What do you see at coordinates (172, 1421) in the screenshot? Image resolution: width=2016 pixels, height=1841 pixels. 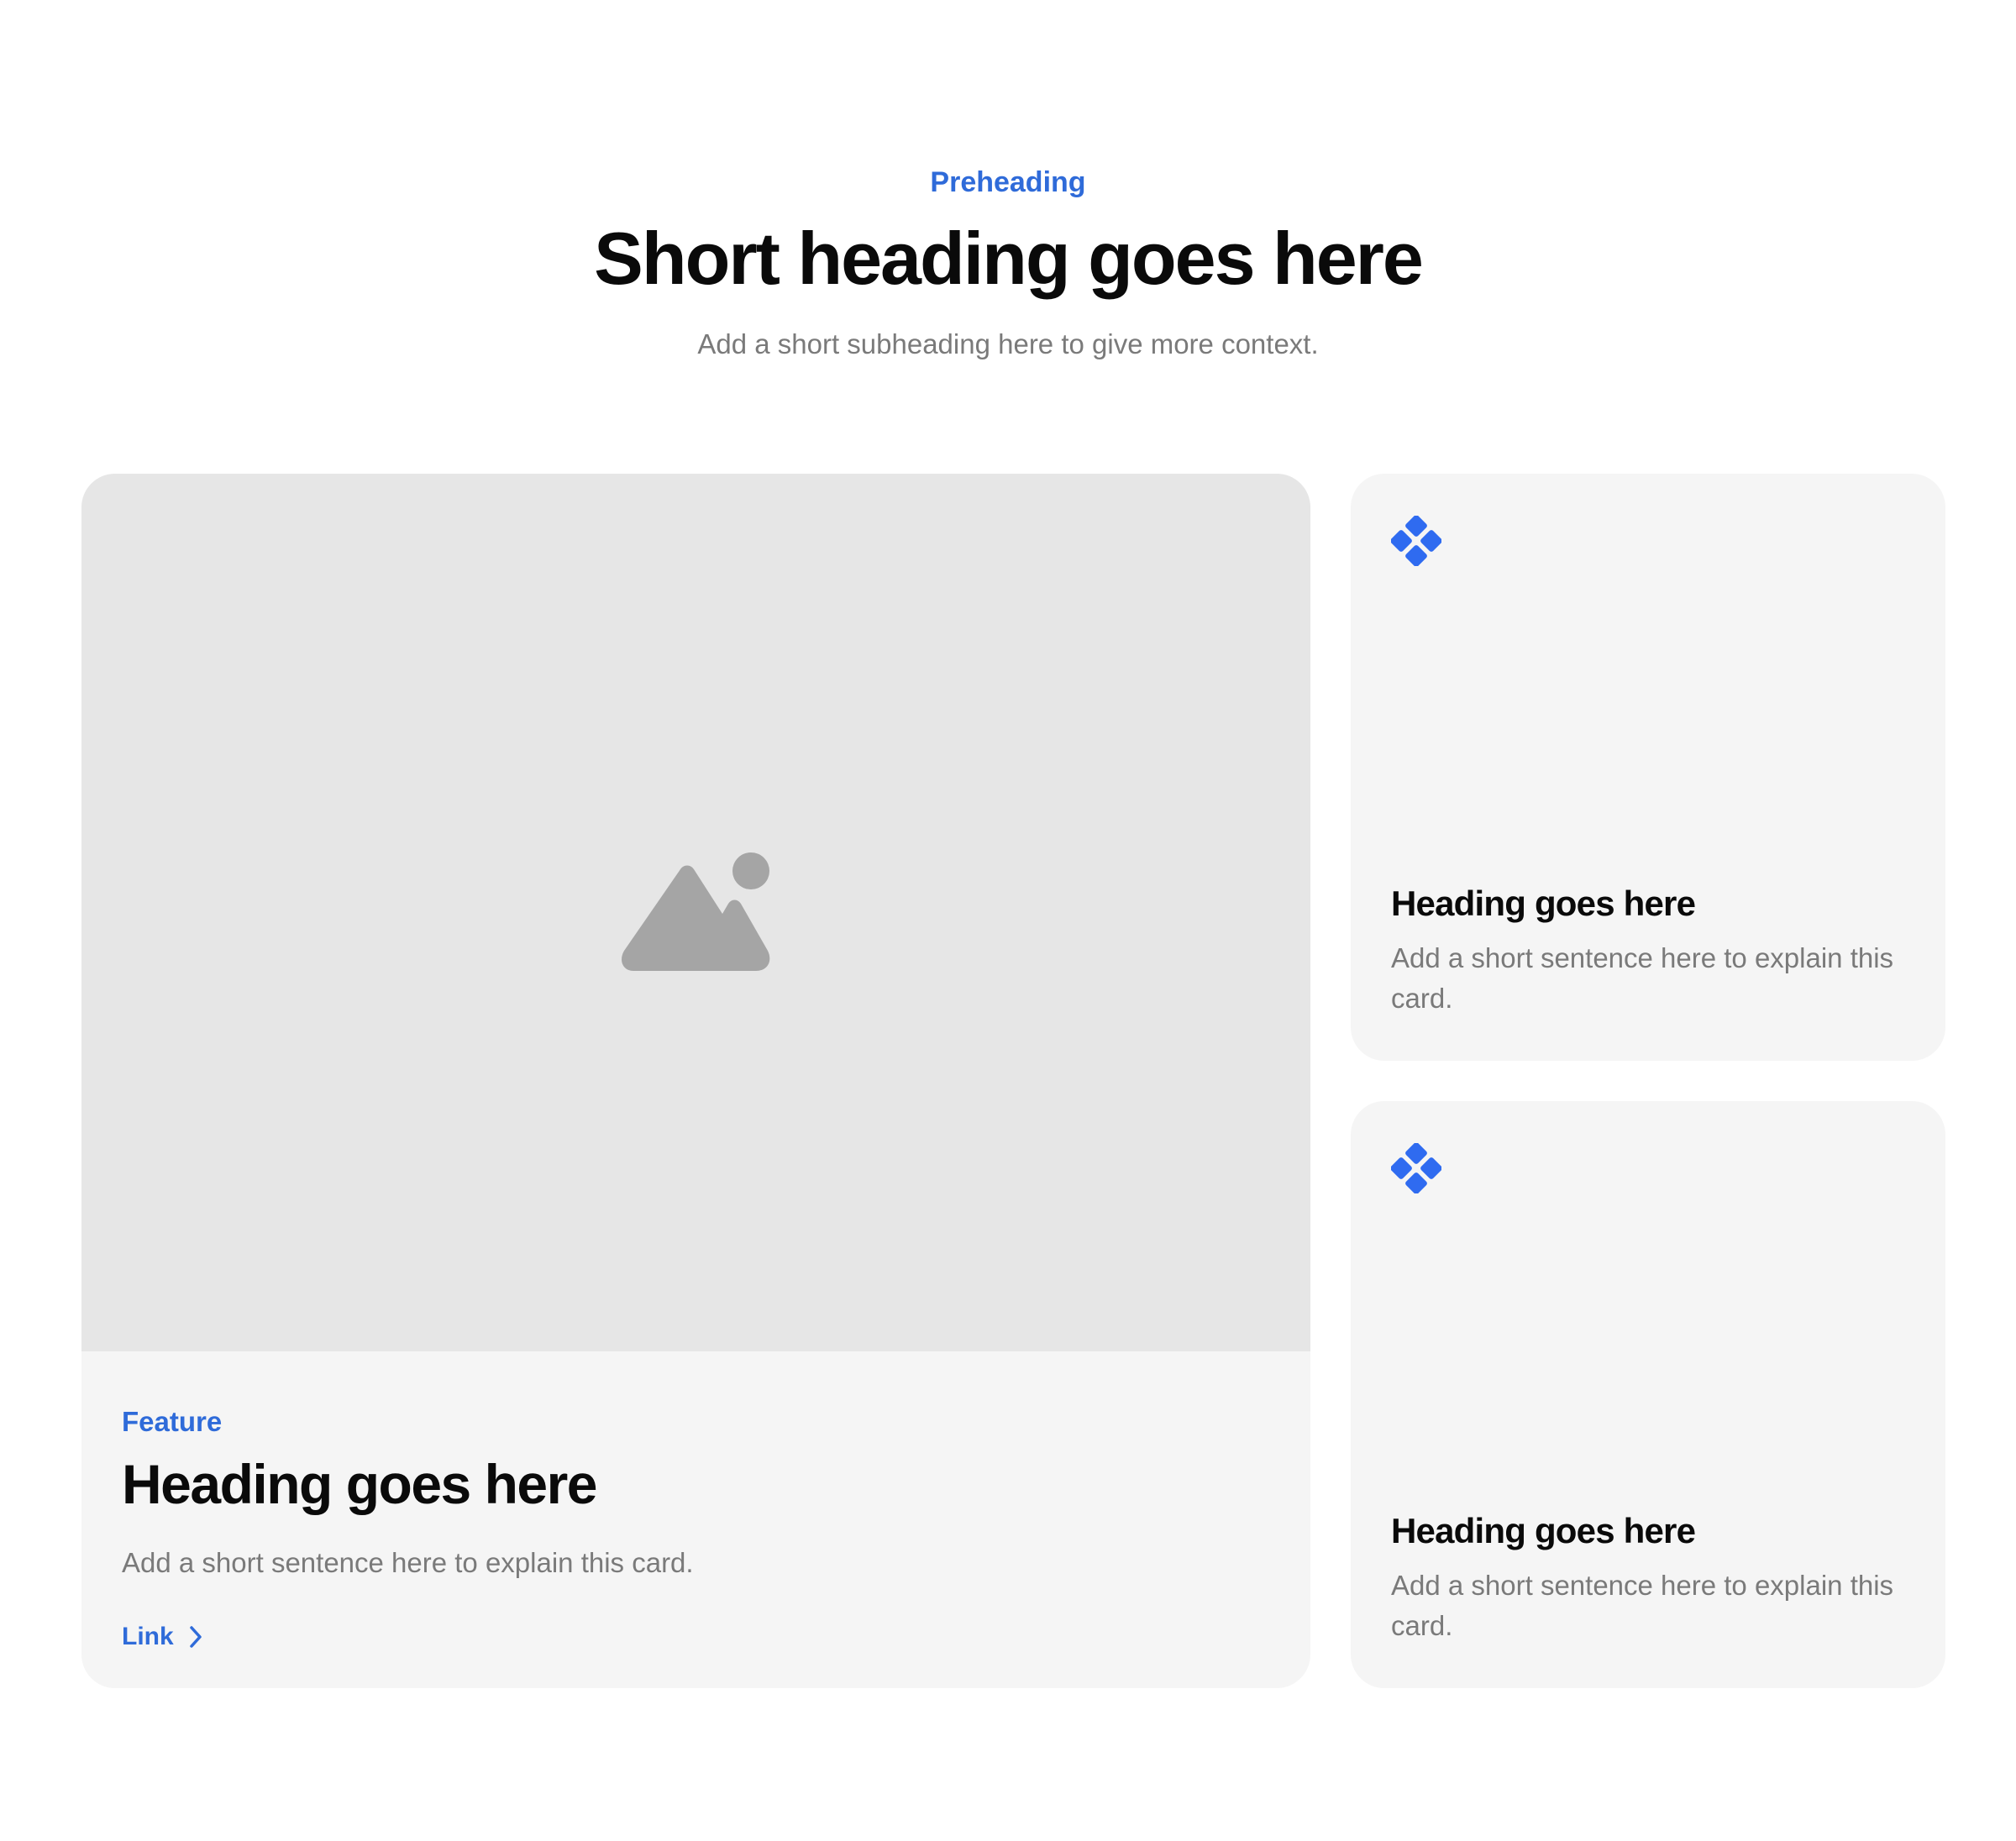 I see `feature-tag: Feature` at bounding box center [172, 1421].